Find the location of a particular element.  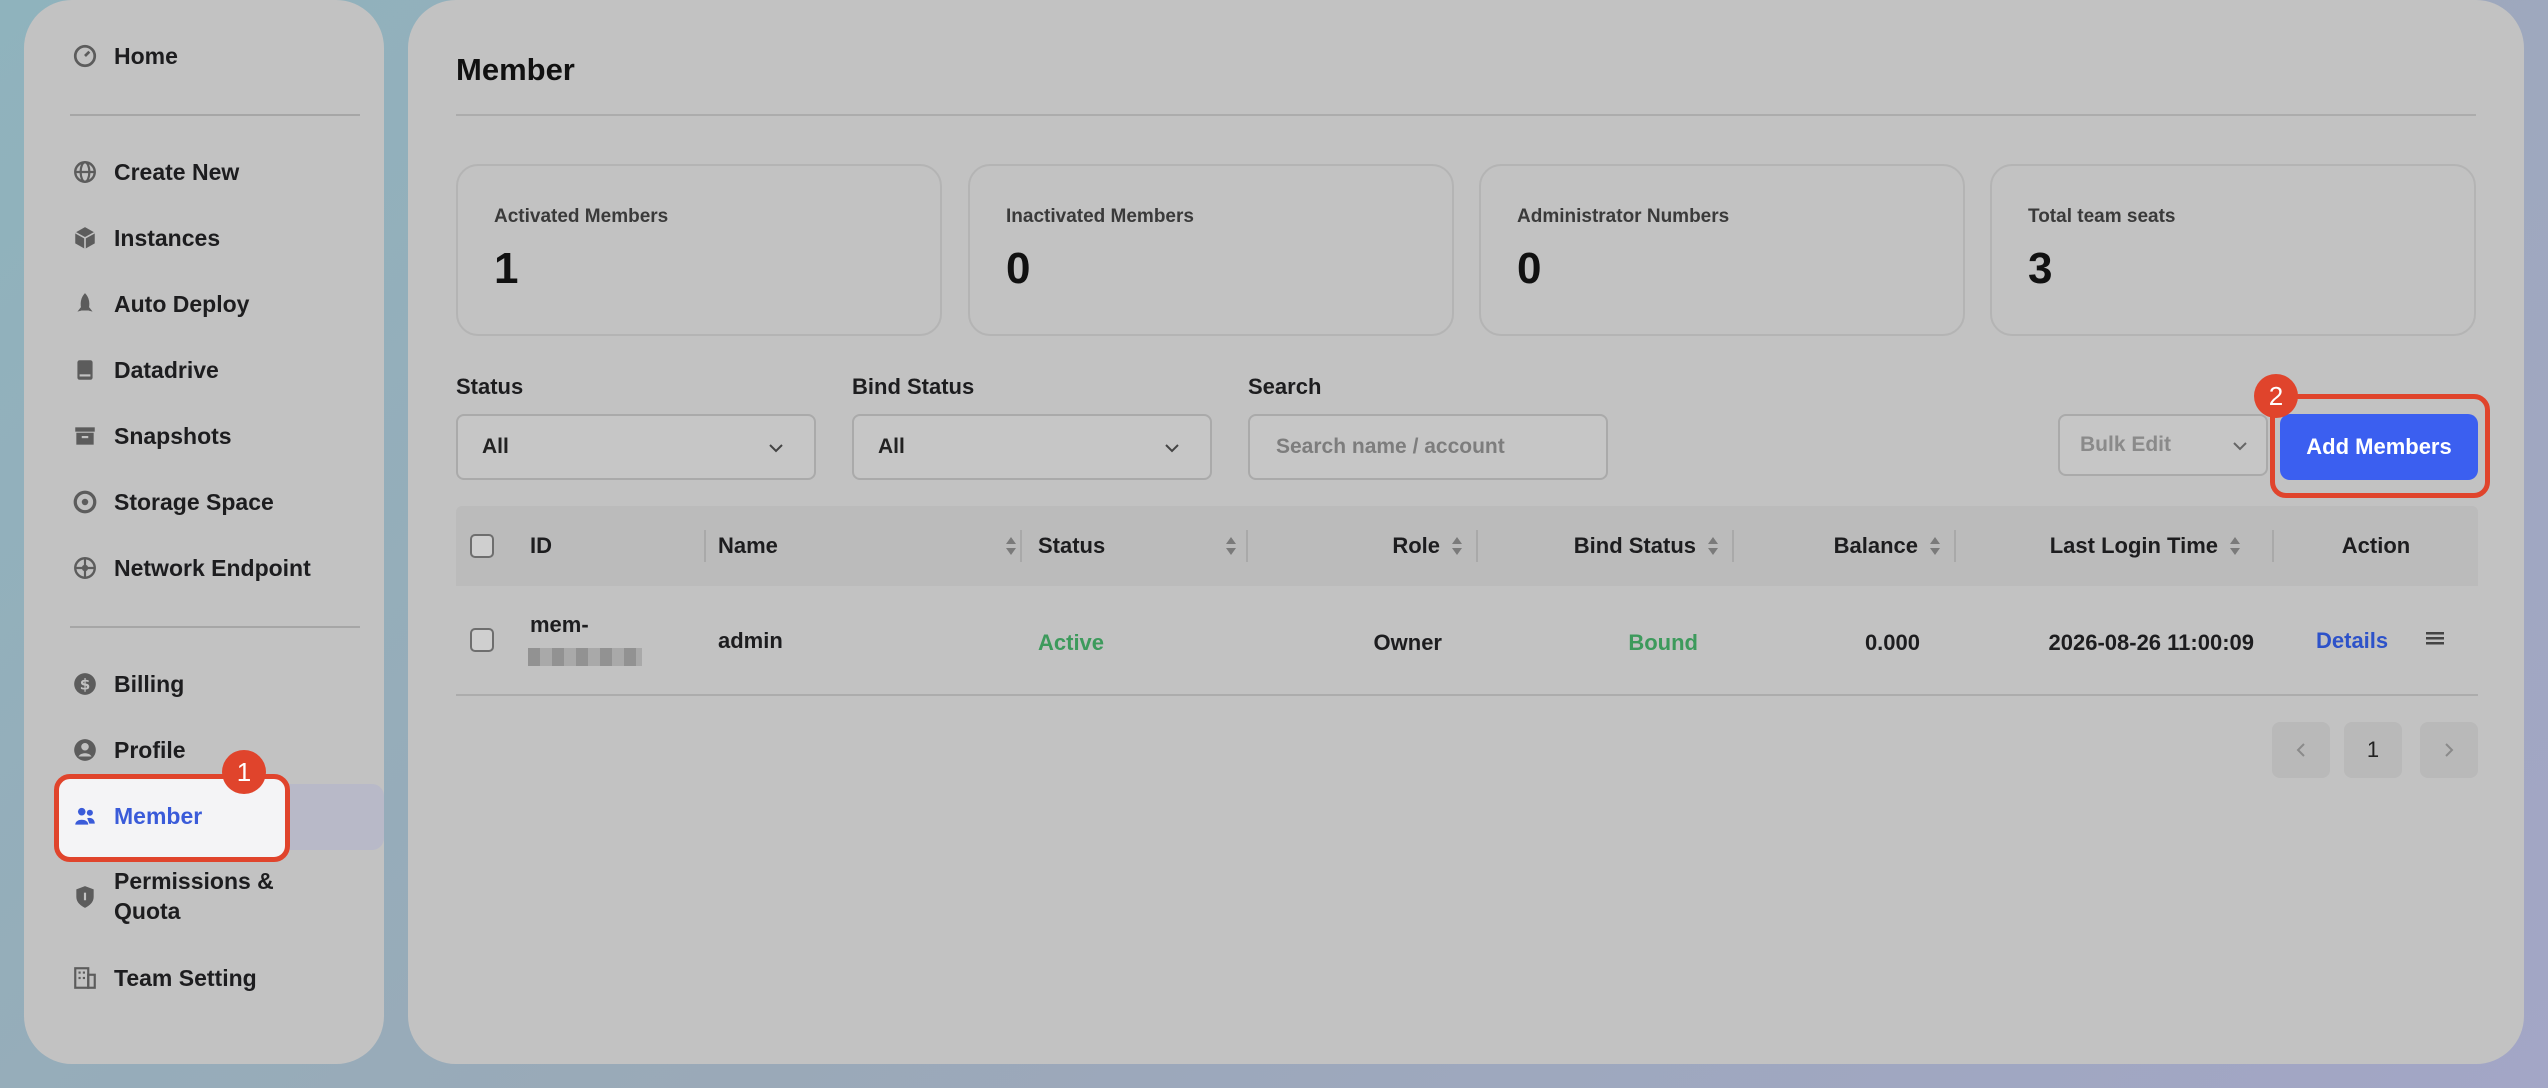

sidebar-item-label: Datadrive is located at coordinates (166, 369).